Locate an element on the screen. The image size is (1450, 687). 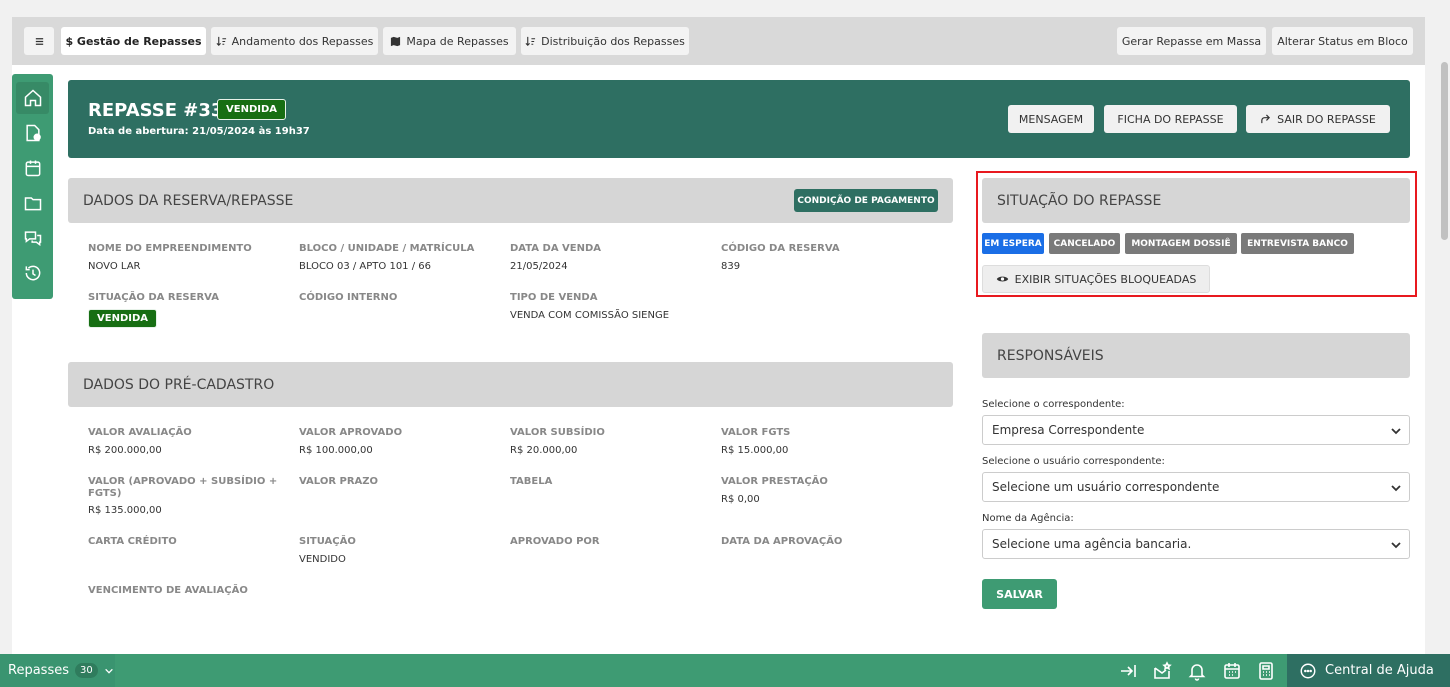
field-label: DATA DA VENDA is located at coordinates (556, 248).